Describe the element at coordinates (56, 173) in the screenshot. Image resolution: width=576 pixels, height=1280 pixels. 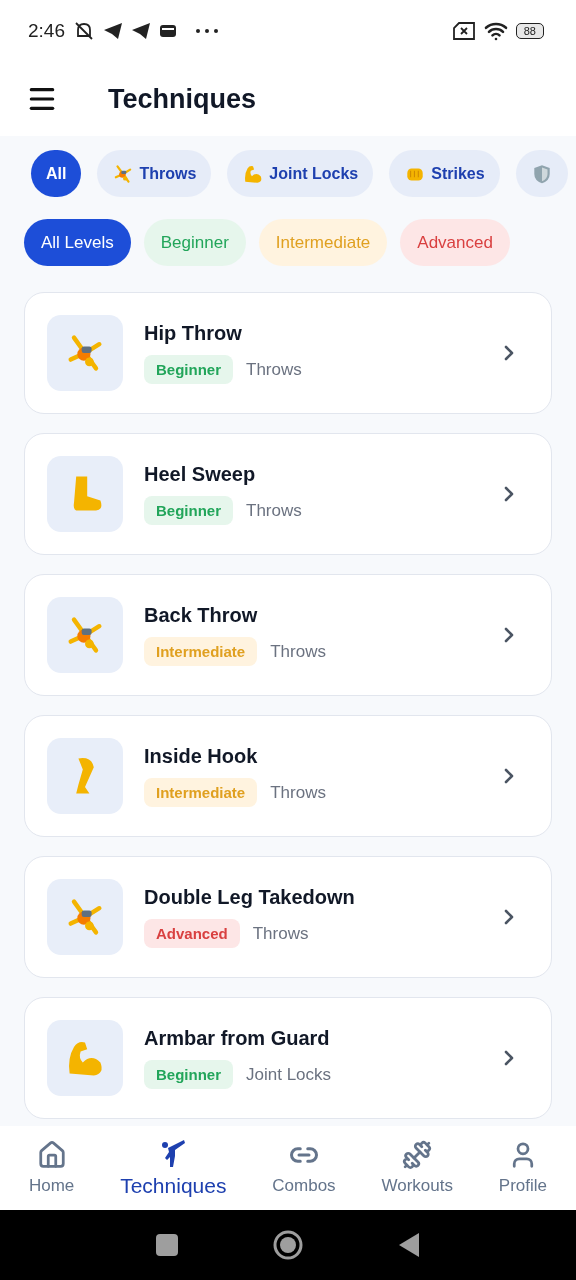
I see `category-chip: All` at that location.